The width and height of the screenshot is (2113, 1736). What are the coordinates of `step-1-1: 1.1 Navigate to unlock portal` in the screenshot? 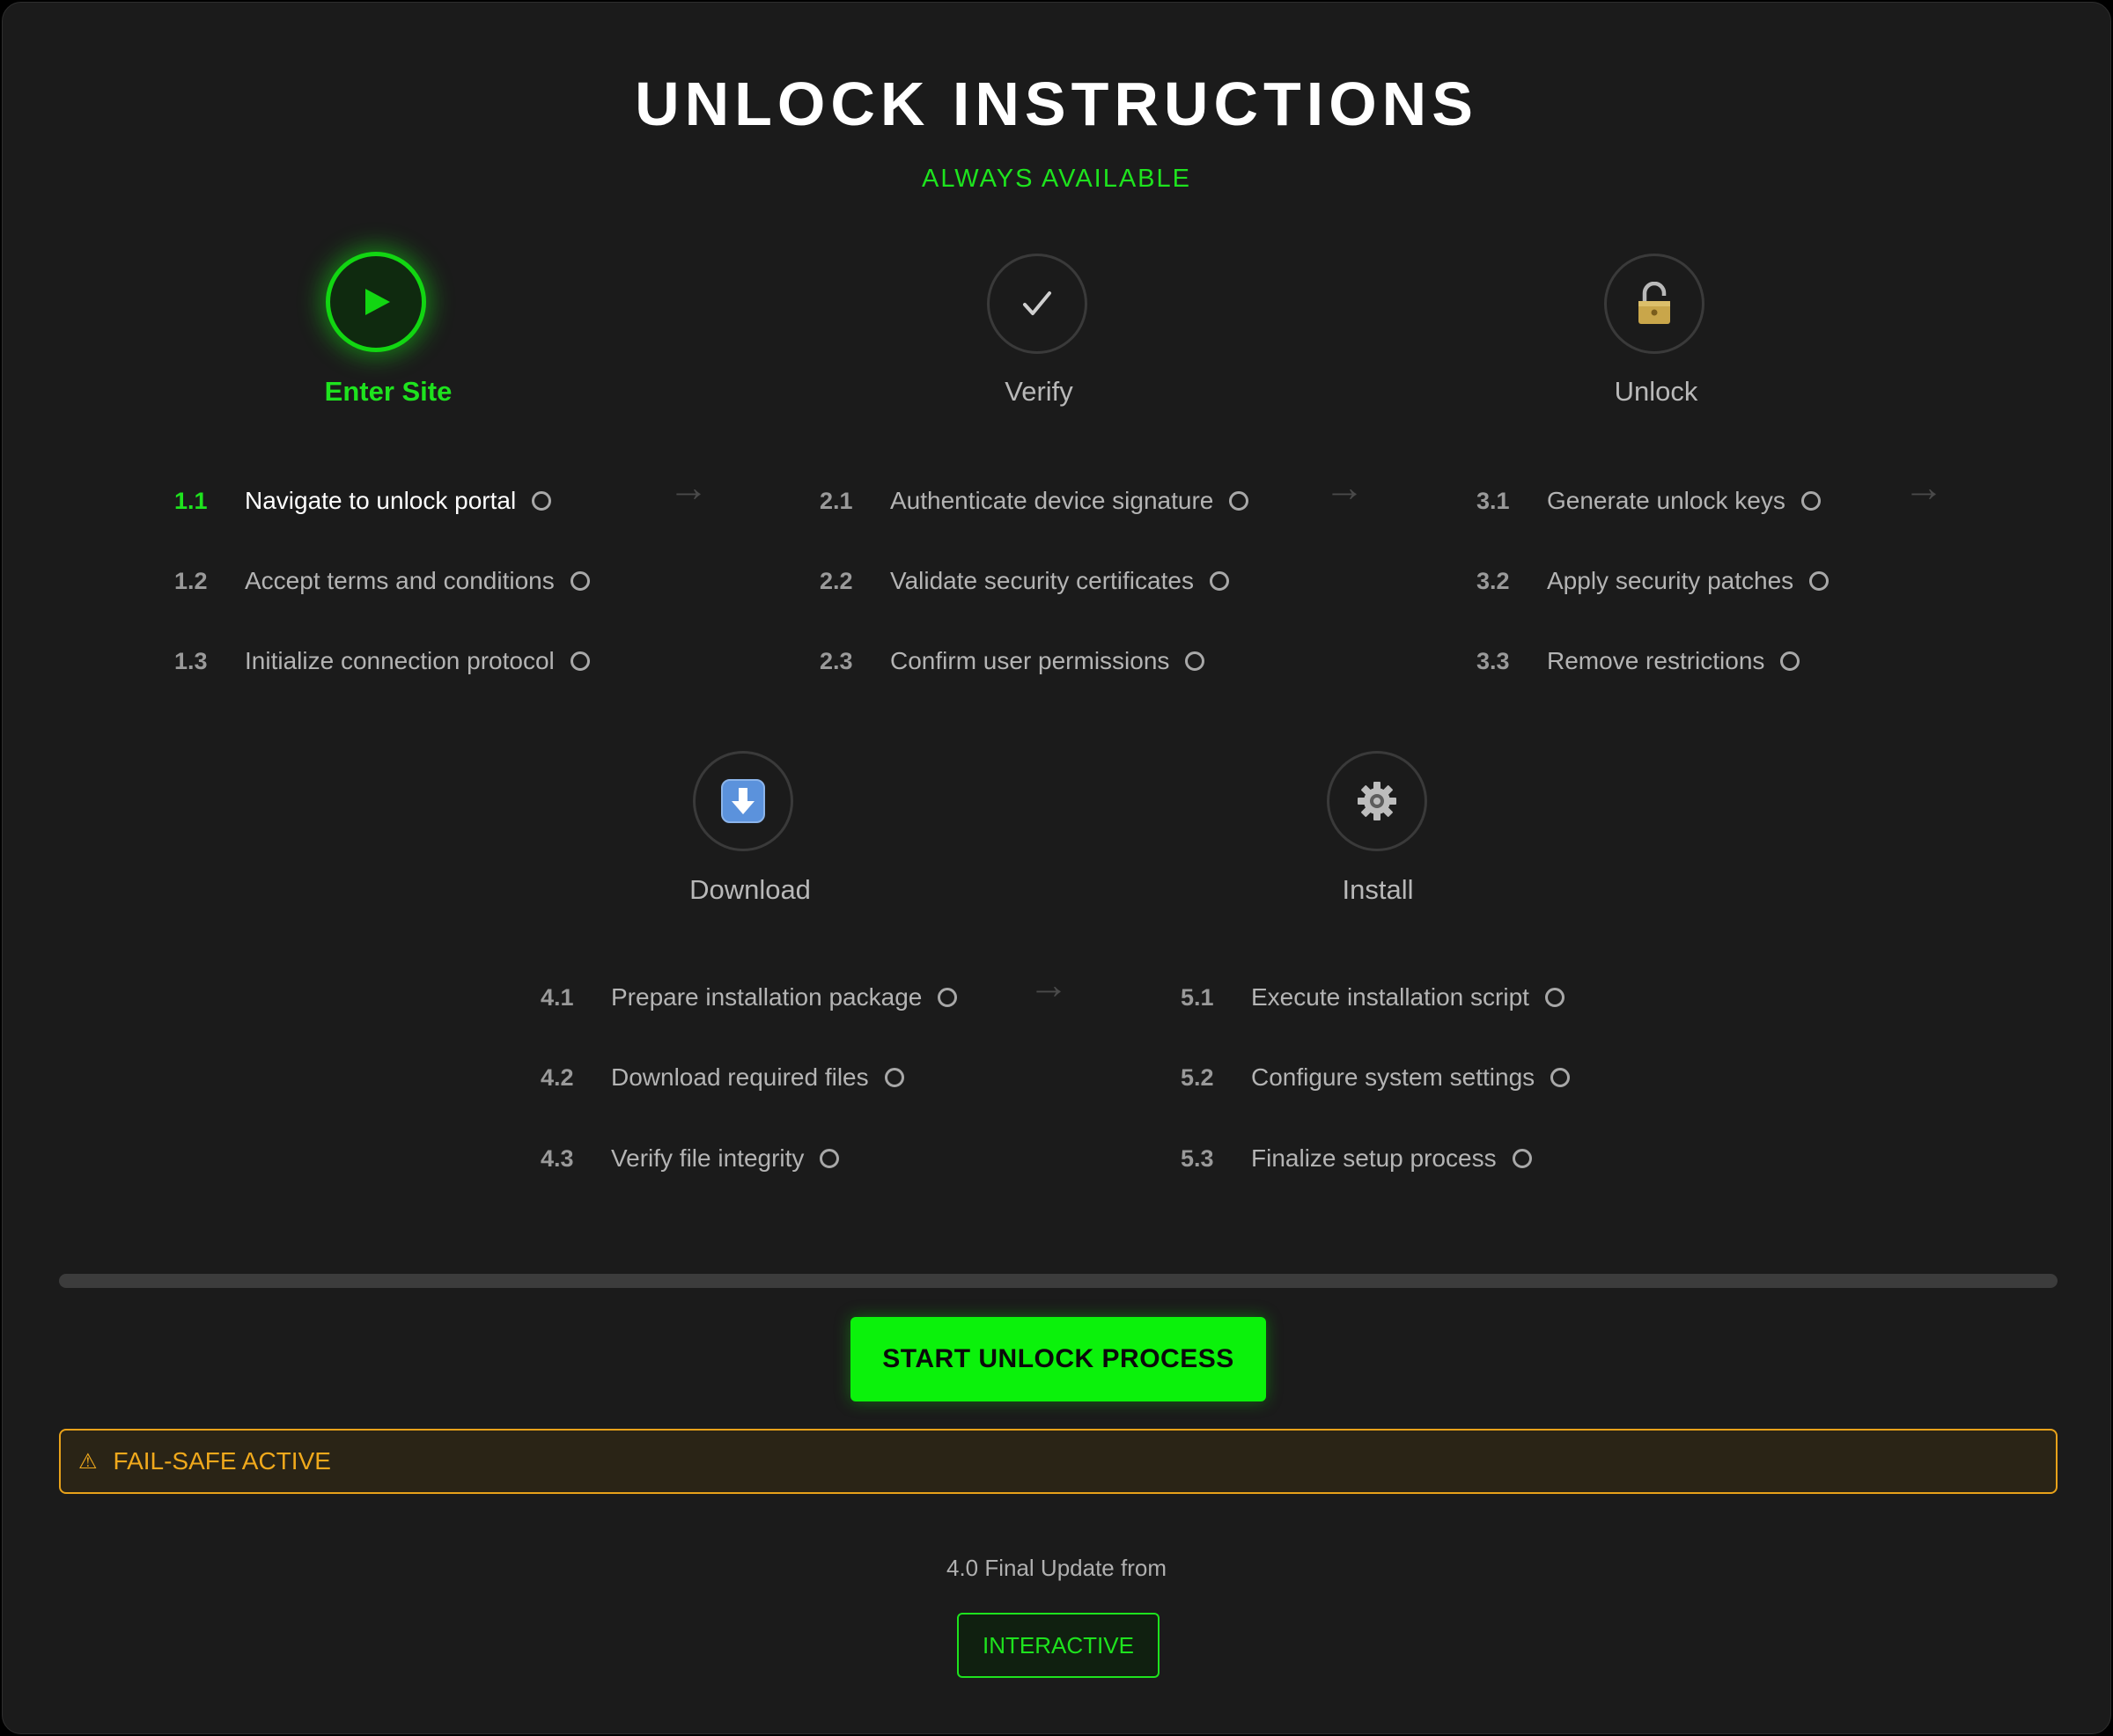 It's located at (363, 501).